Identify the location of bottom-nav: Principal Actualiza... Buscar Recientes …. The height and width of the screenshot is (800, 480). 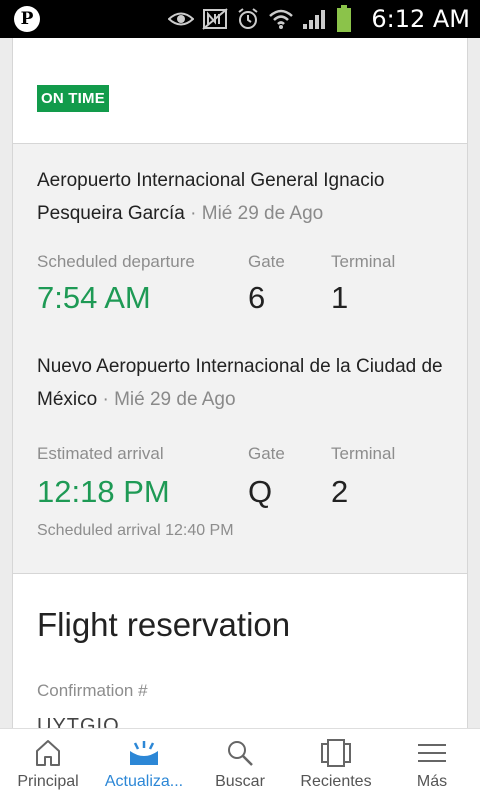
(240, 764).